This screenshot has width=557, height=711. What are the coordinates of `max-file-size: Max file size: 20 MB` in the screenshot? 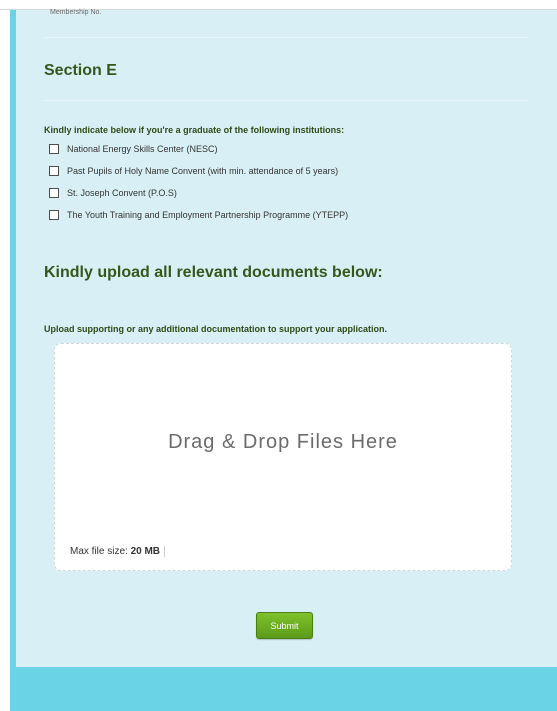 It's located at (118, 551).